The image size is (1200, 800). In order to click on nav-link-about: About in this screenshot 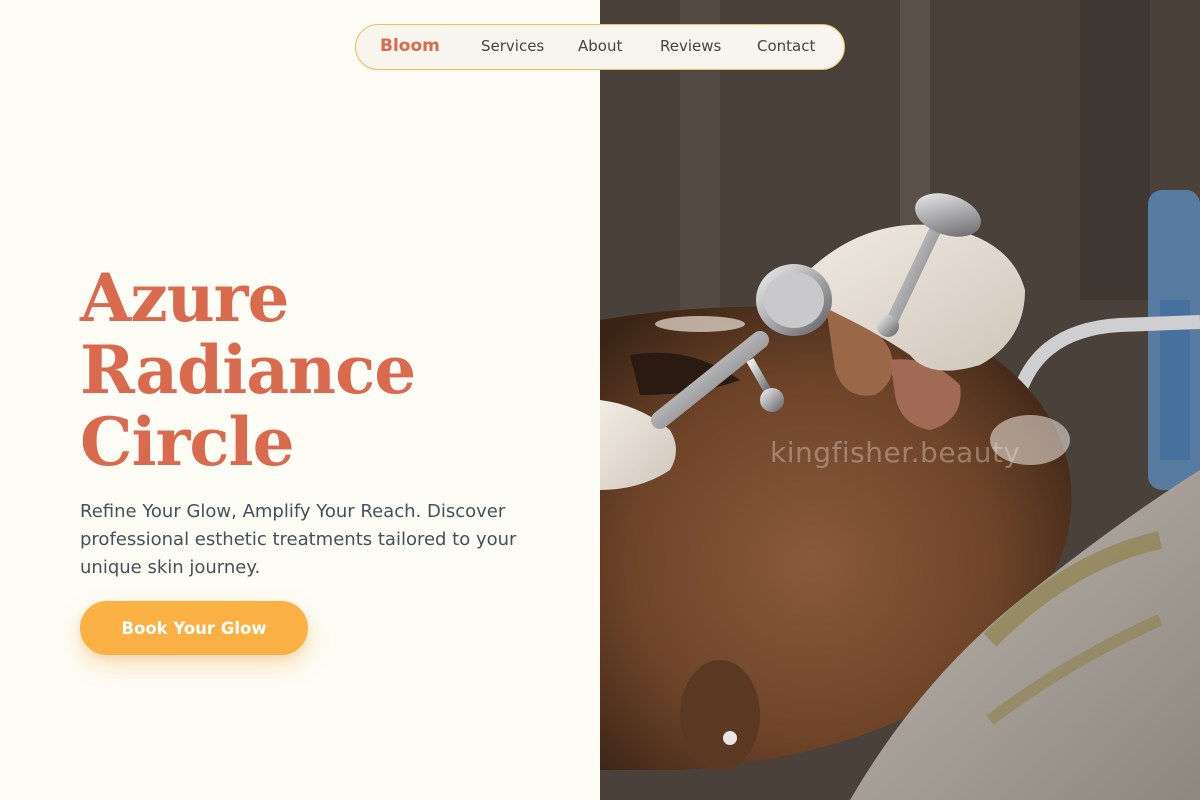, I will do `click(600, 46)`.